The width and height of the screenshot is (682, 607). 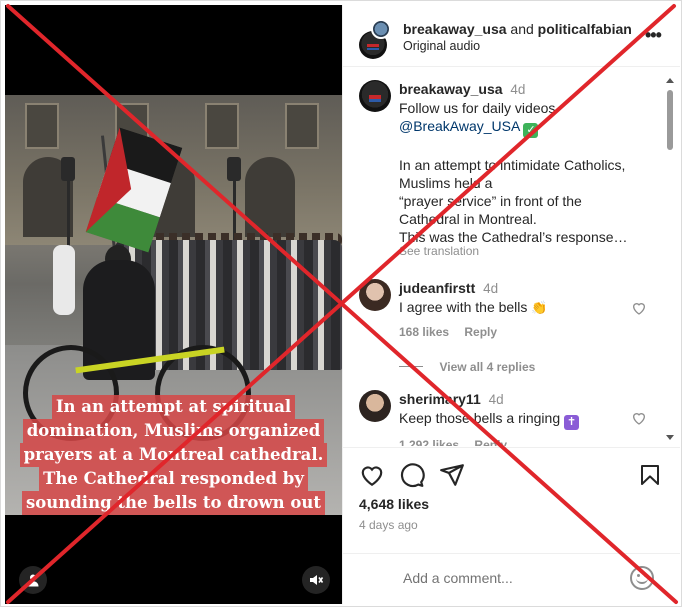 What do you see at coordinates (670, 437) in the screenshot?
I see `scroll-down-icon` at bounding box center [670, 437].